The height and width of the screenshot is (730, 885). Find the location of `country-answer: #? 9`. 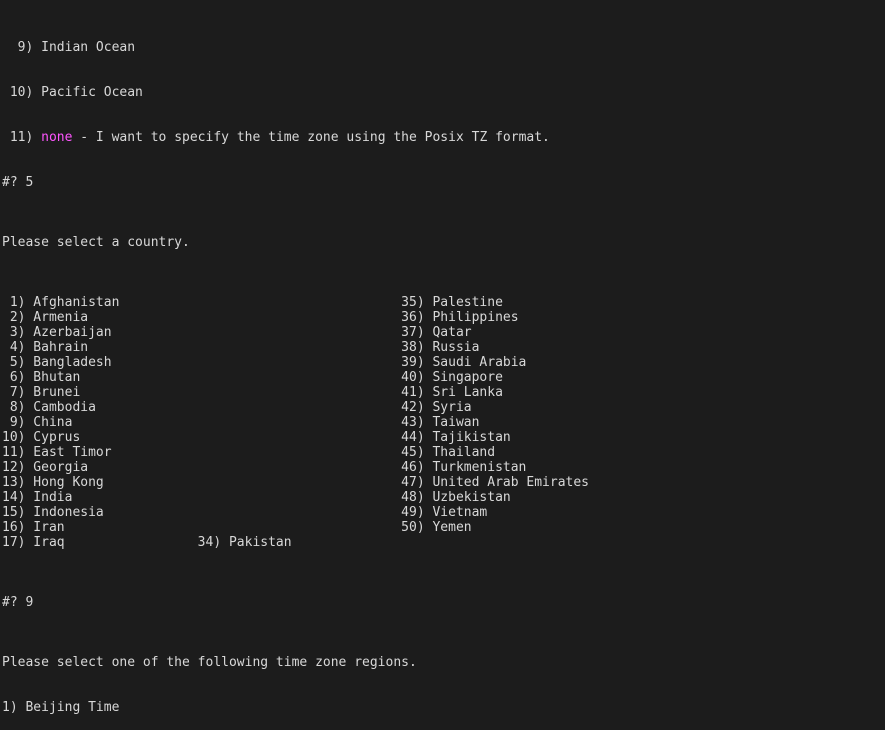

country-answer: #? 9 is located at coordinates (18, 602).